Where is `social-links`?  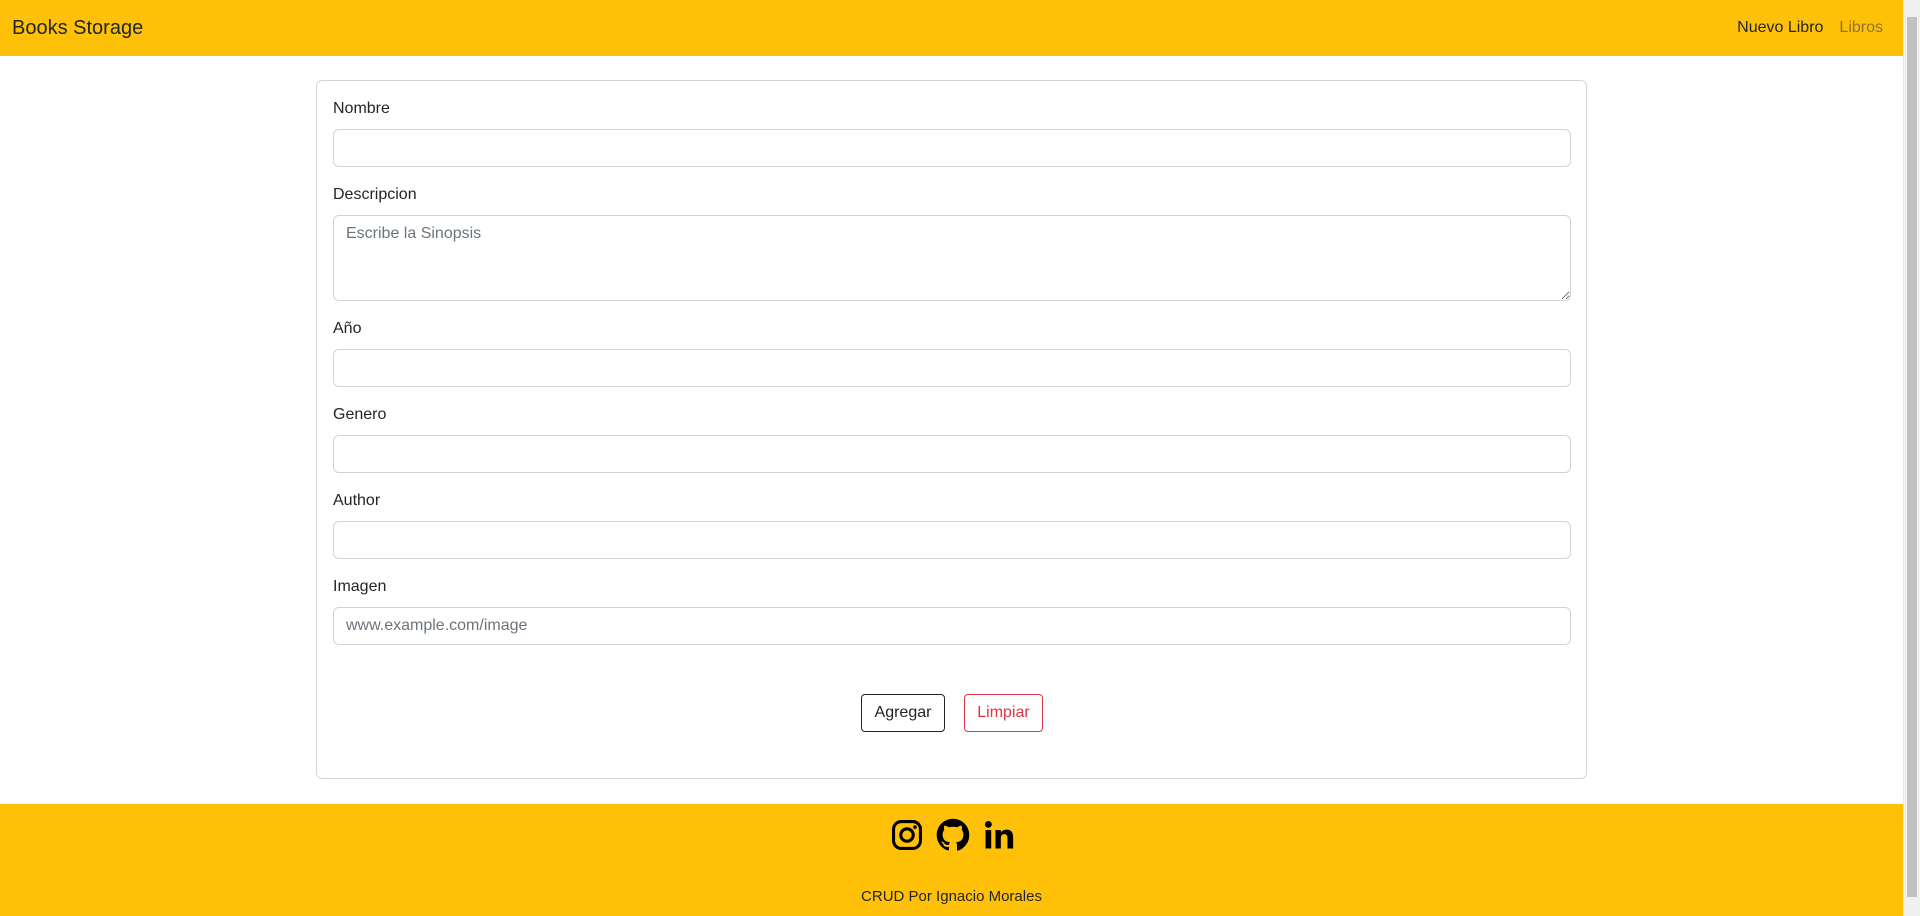
social-links is located at coordinates (953, 835).